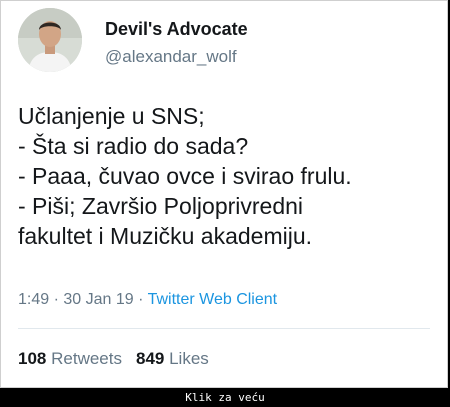 This screenshot has height=407, width=450. What do you see at coordinates (189, 358) in the screenshot?
I see `likes-label: Likes` at bounding box center [189, 358].